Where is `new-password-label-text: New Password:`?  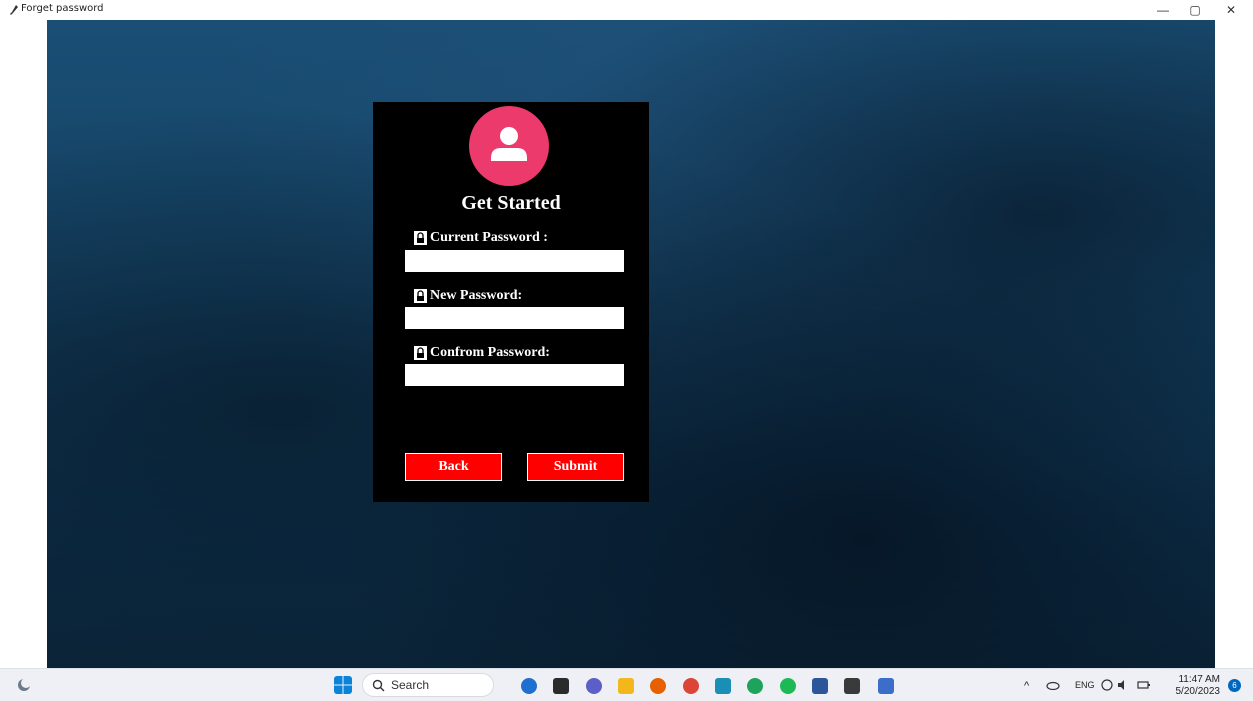 new-password-label-text: New Password: is located at coordinates (476, 295).